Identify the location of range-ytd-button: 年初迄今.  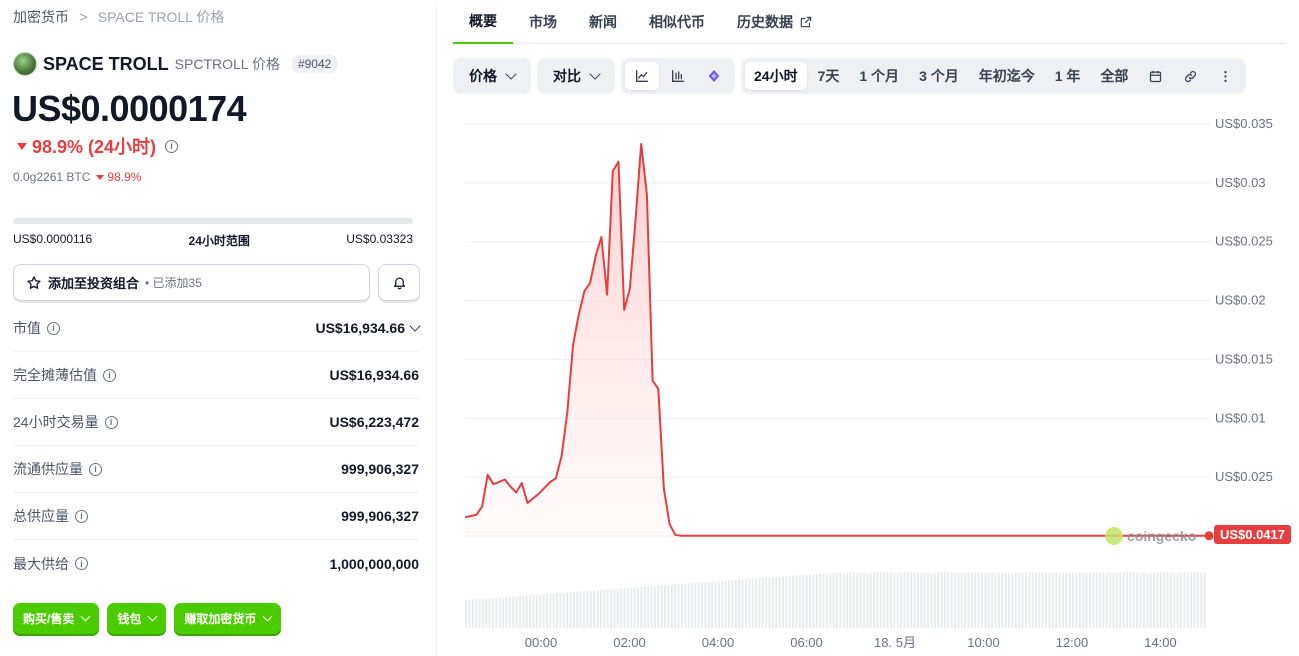
(1007, 76).